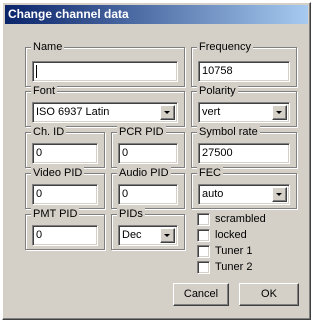 Image resolution: width=320 pixels, height=323 pixels. Describe the element at coordinates (213, 194) in the screenshot. I see `fec-select-value: auto` at that location.